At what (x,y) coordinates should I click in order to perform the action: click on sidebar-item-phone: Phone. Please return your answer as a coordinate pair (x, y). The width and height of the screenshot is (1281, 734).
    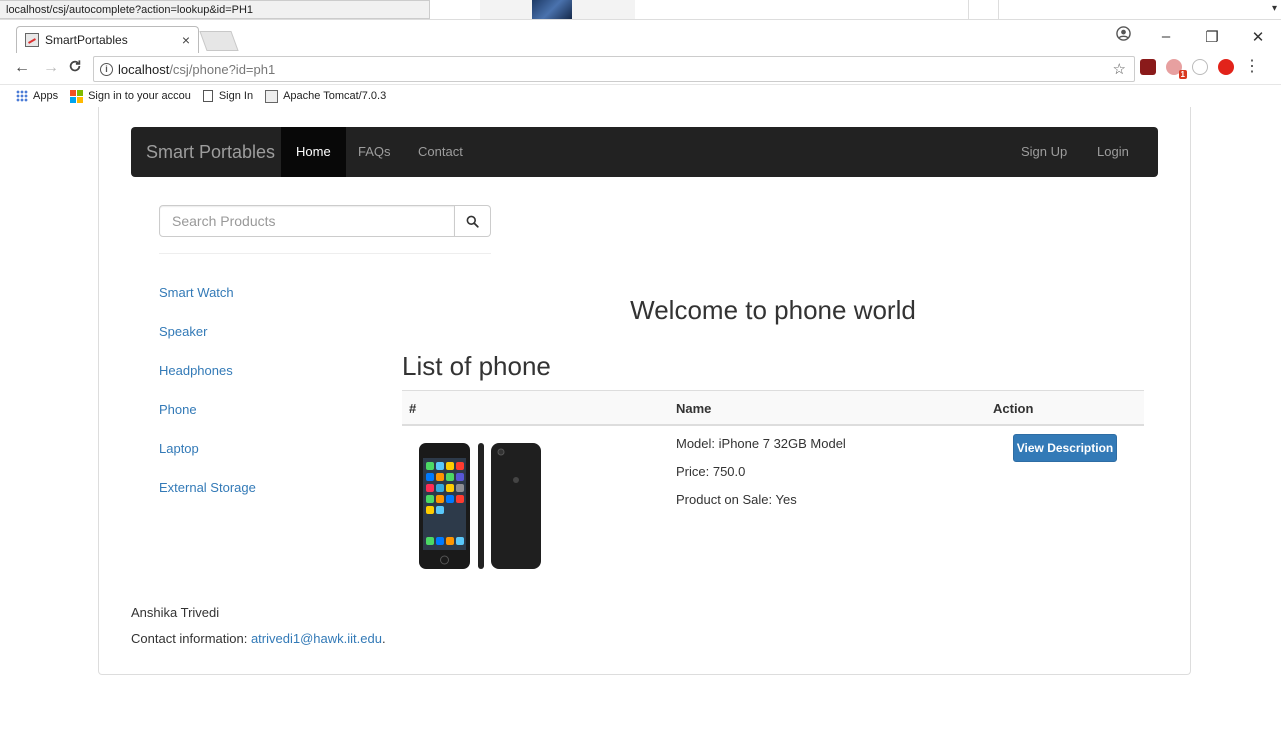
    Looking at the image, I should click on (207, 421).